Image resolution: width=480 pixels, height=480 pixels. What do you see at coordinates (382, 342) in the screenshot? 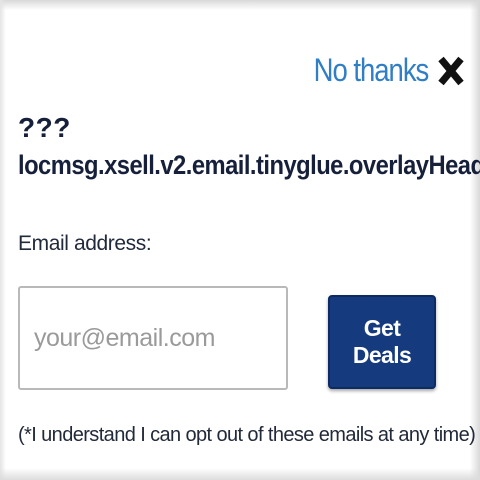
I see `get-deals-button: Get Deals` at bounding box center [382, 342].